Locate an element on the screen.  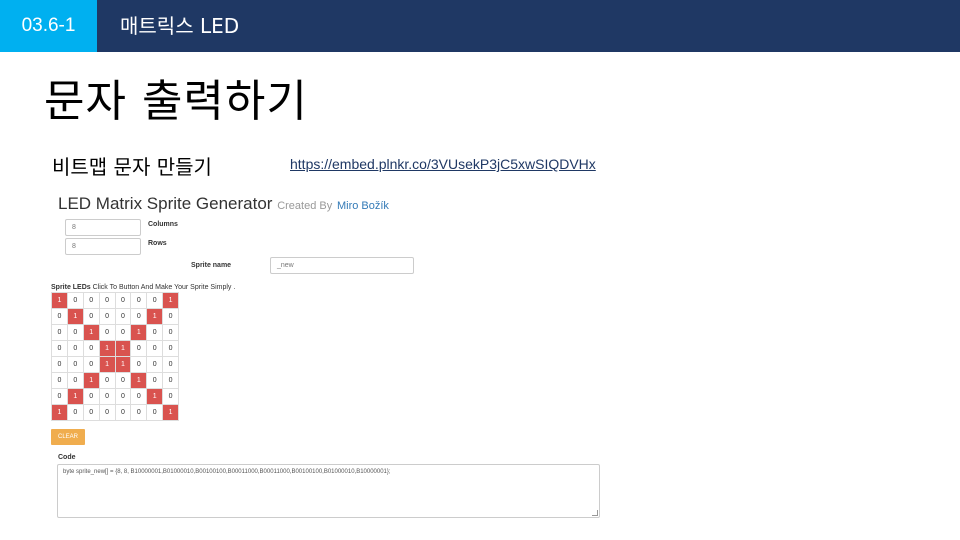
sprite-leds-title: Sprite LEDs is located at coordinates (71, 287).